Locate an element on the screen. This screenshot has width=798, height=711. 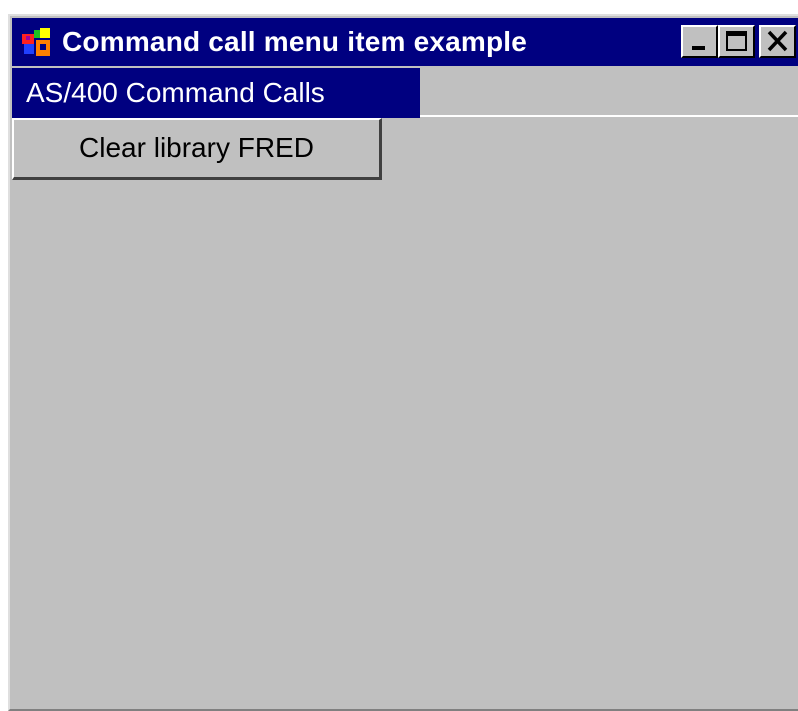
minimize-button is located at coordinates (699, 41).